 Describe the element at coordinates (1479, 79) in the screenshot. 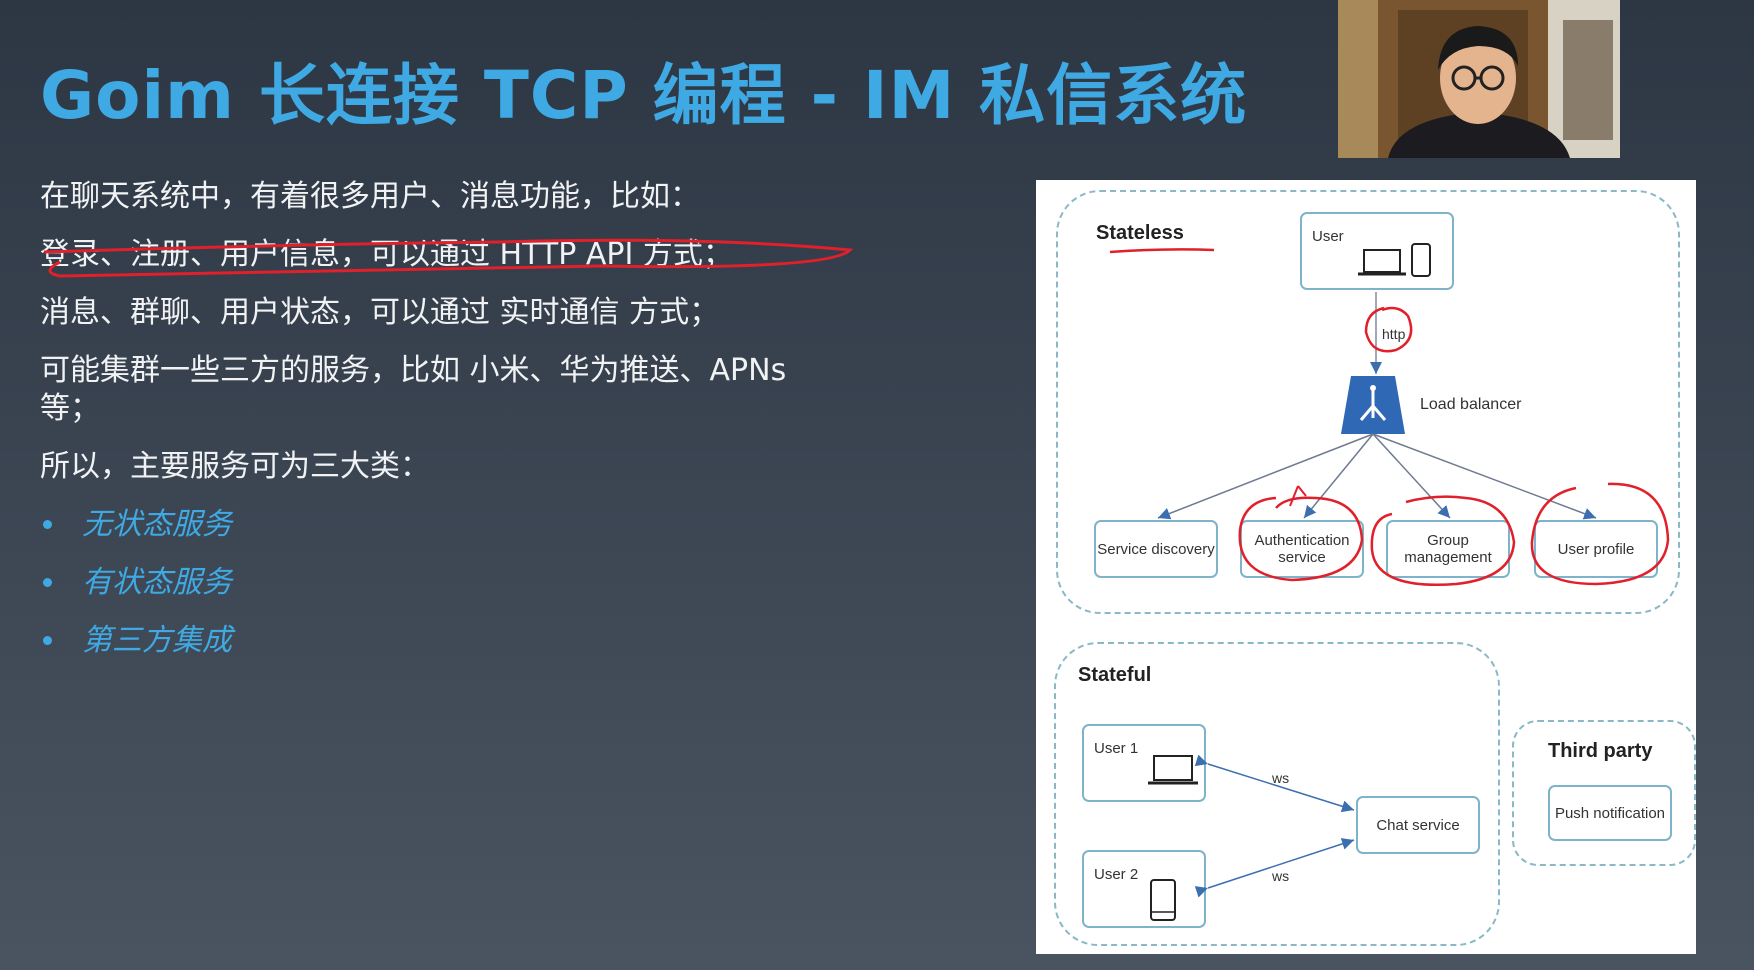

I see `webcam-video` at that location.